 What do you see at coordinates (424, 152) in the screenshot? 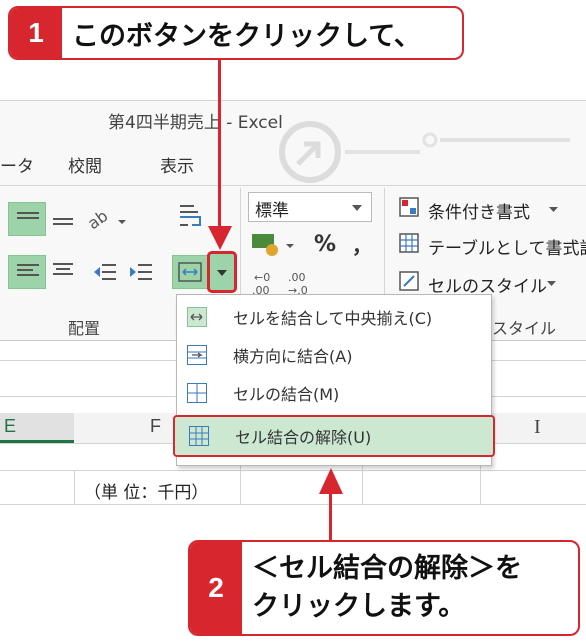
I see `background-pattern-icon` at bounding box center [424, 152].